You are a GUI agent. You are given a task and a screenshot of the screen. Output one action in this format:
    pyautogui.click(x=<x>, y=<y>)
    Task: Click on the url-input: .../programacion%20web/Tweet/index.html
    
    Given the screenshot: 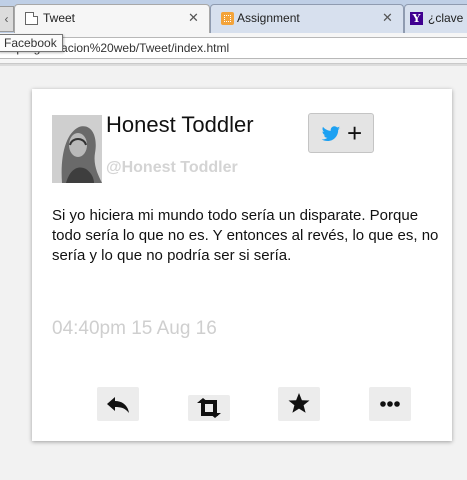 What is the action you would take?
    pyautogui.click(x=233, y=48)
    